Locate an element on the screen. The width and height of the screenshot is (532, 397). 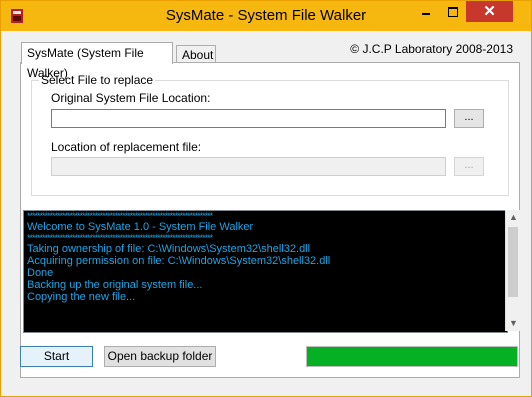
close-button: ✕ is located at coordinates (489, 11).